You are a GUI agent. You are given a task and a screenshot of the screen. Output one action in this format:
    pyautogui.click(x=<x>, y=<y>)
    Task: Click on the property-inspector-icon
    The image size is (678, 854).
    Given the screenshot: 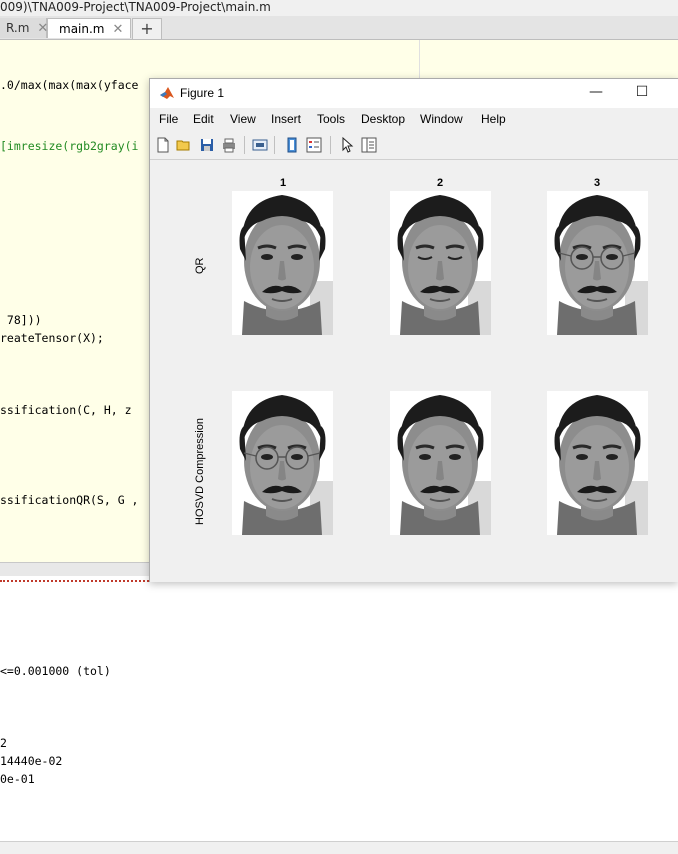 What is the action you would take?
    pyautogui.click(x=369, y=145)
    